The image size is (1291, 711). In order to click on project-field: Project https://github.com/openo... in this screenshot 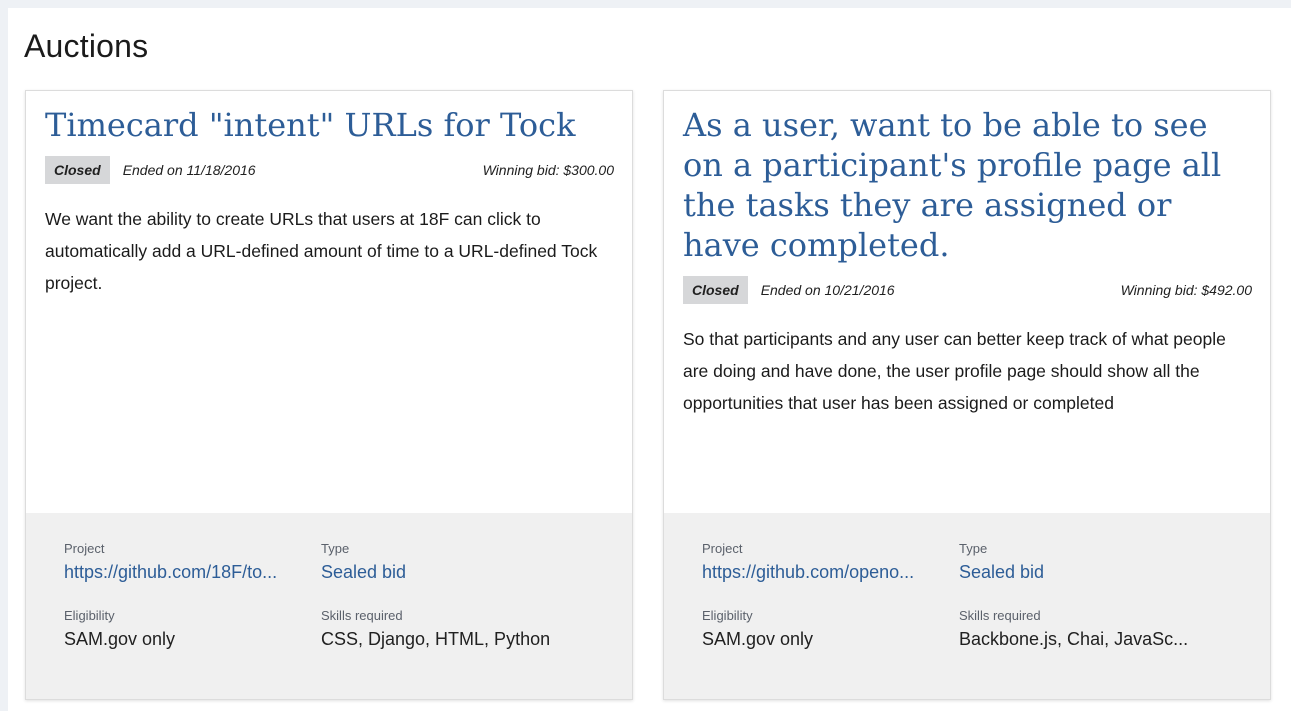, I will do `click(827, 563)`.